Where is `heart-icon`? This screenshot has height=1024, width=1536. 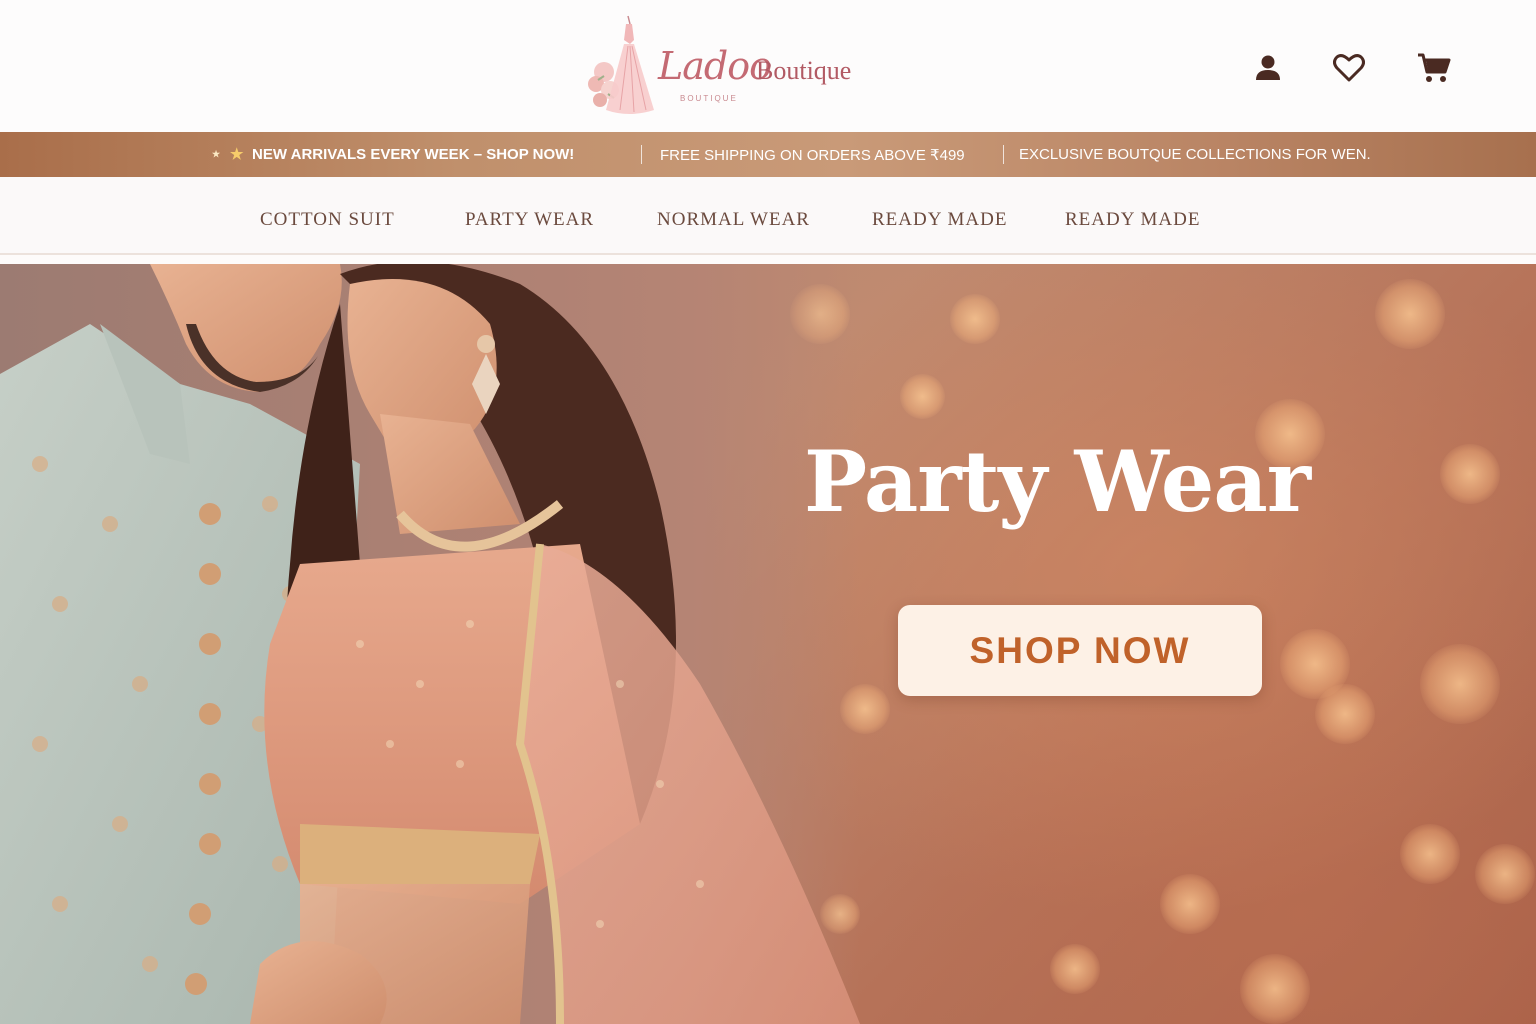
heart-icon is located at coordinates (1349, 68).